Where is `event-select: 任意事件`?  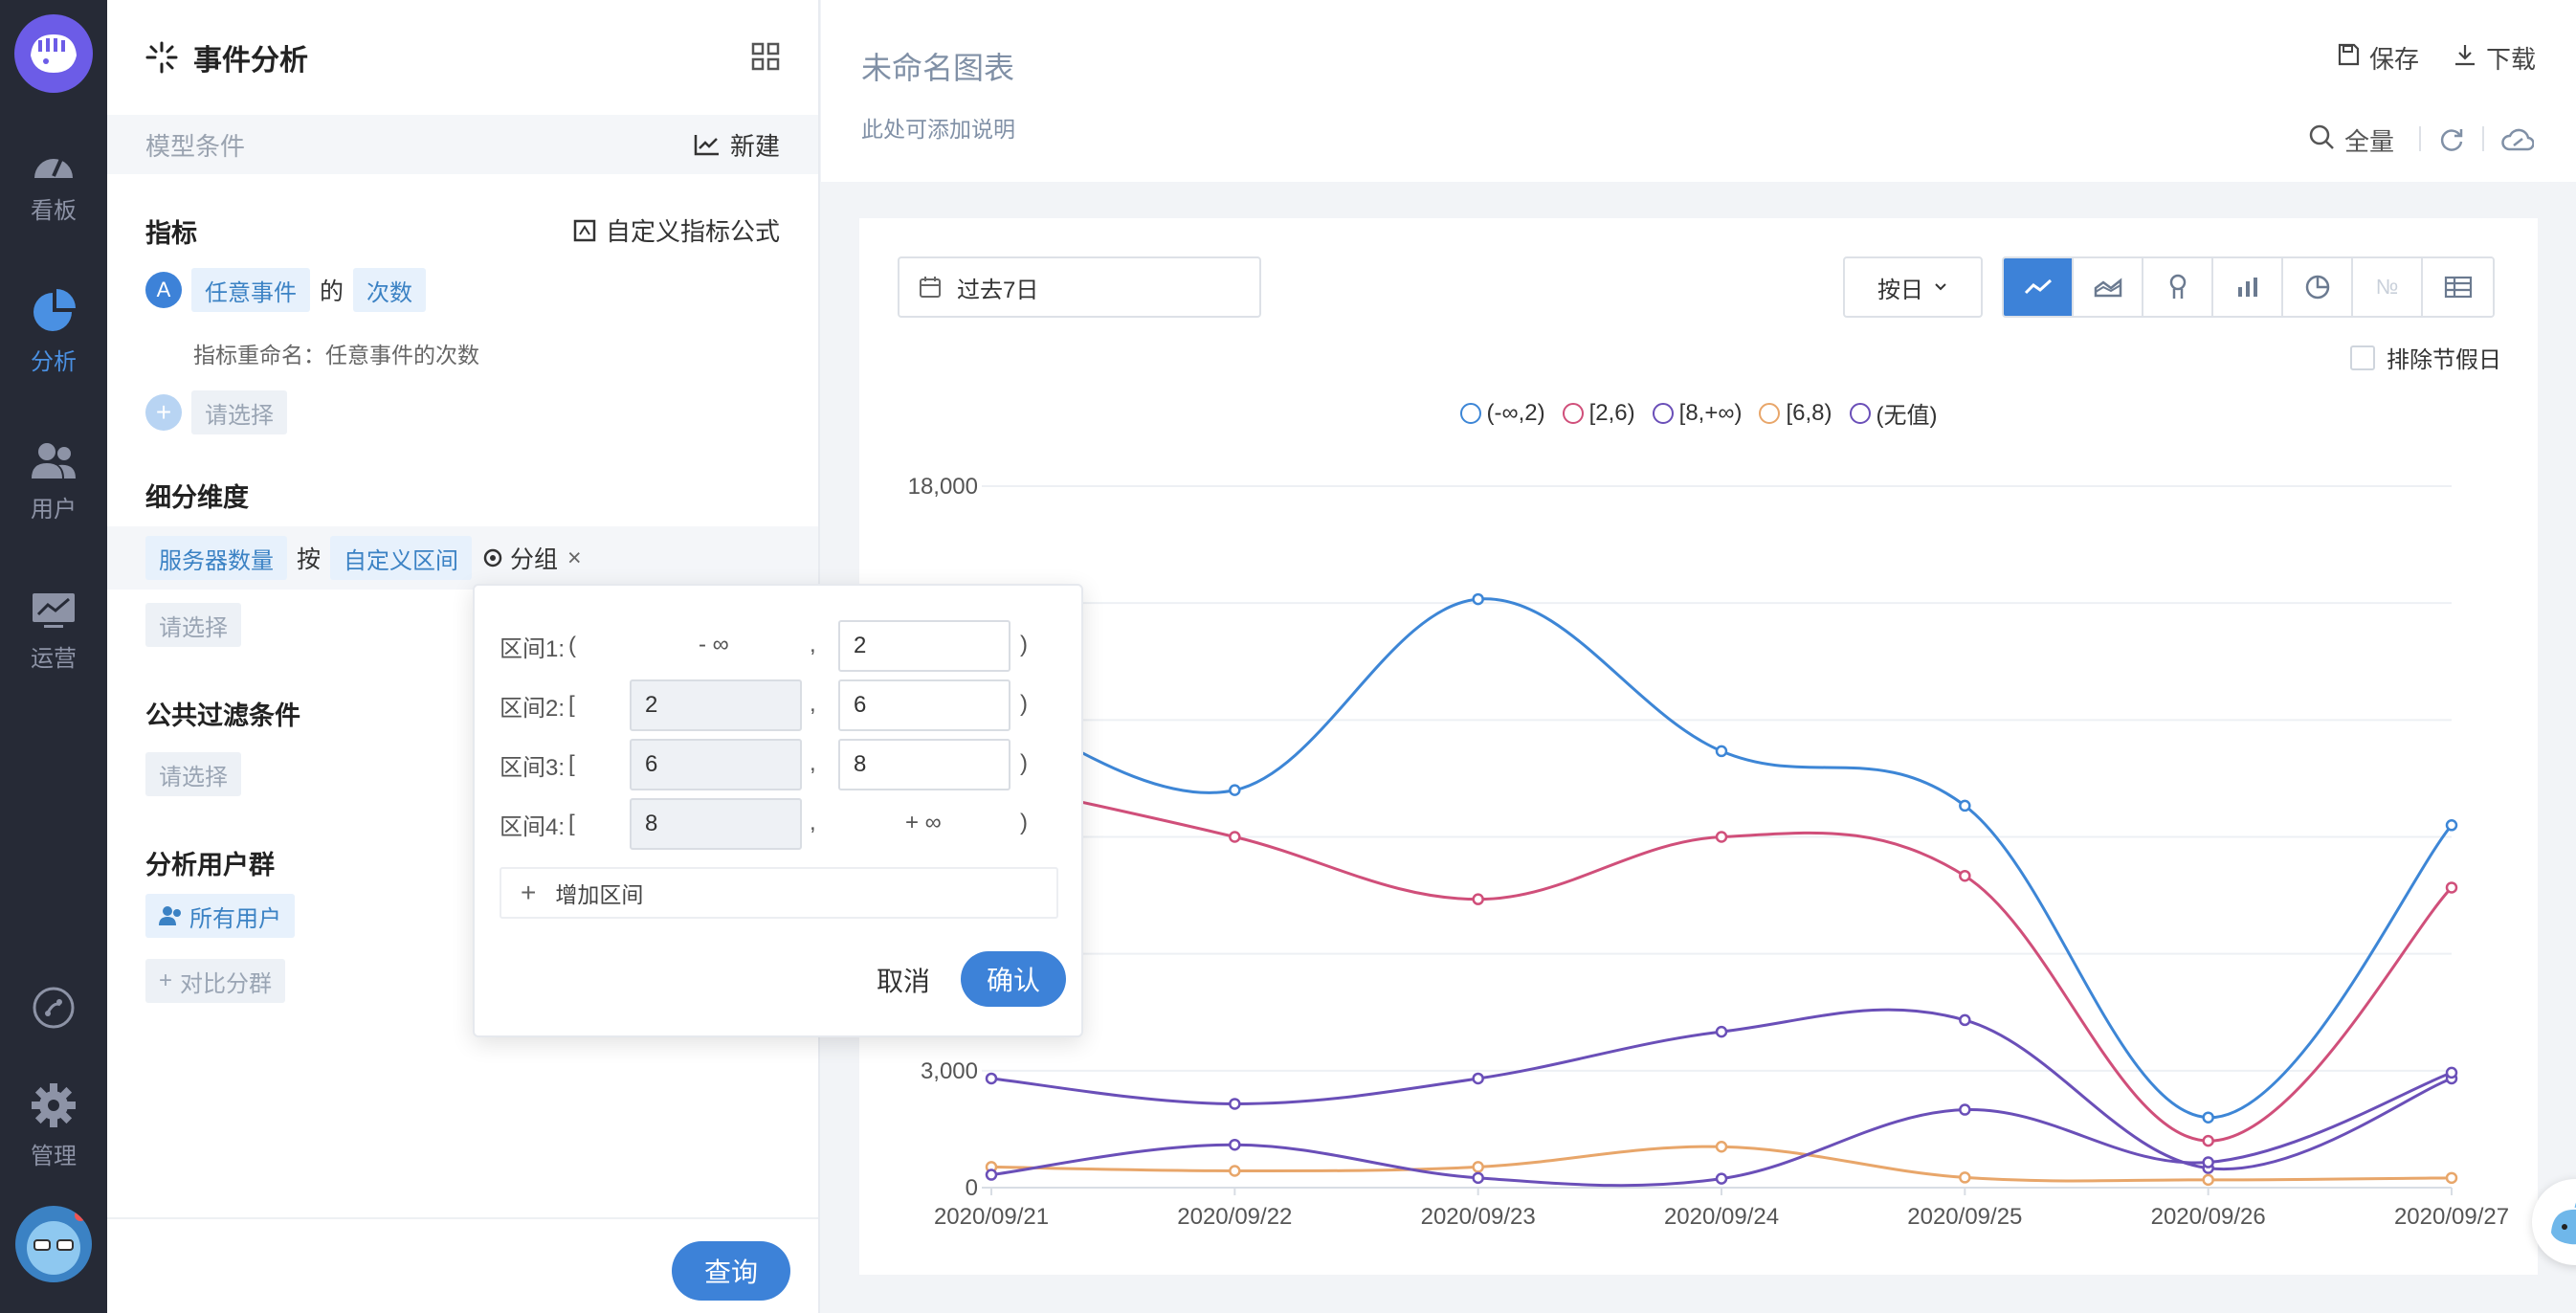
event-select: 任意事件 is located at coordinates (250, 290).